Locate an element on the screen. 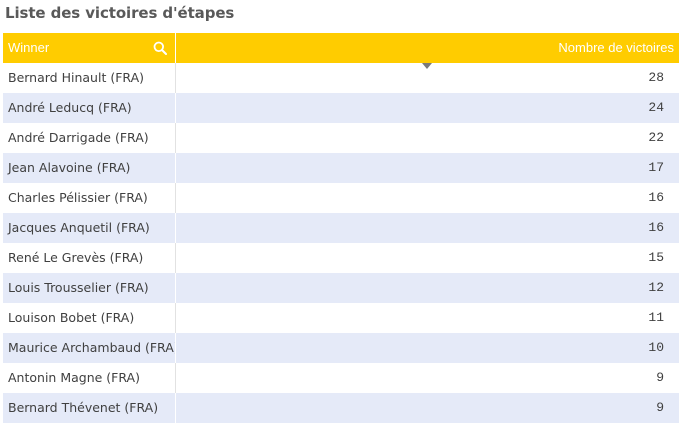 The image size is (682, 426). table-header: Winner Nombre de victoires is located at coordinates (341, 51).